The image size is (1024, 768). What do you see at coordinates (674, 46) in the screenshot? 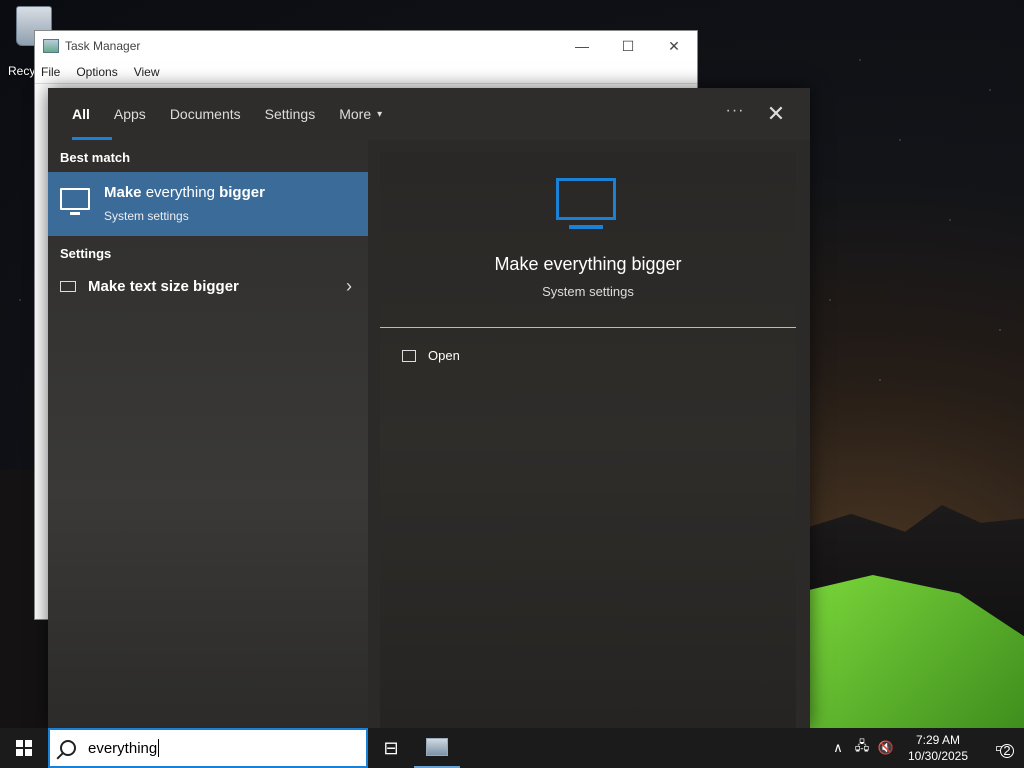
I see `close-button: ✕` at bounding box center [674, 46].